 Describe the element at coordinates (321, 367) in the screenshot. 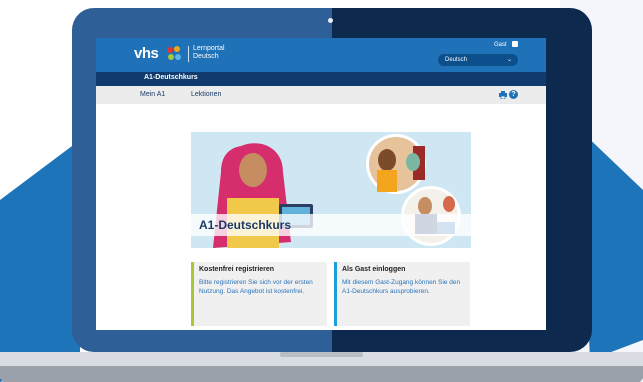

I see `laptop-base` at that location.